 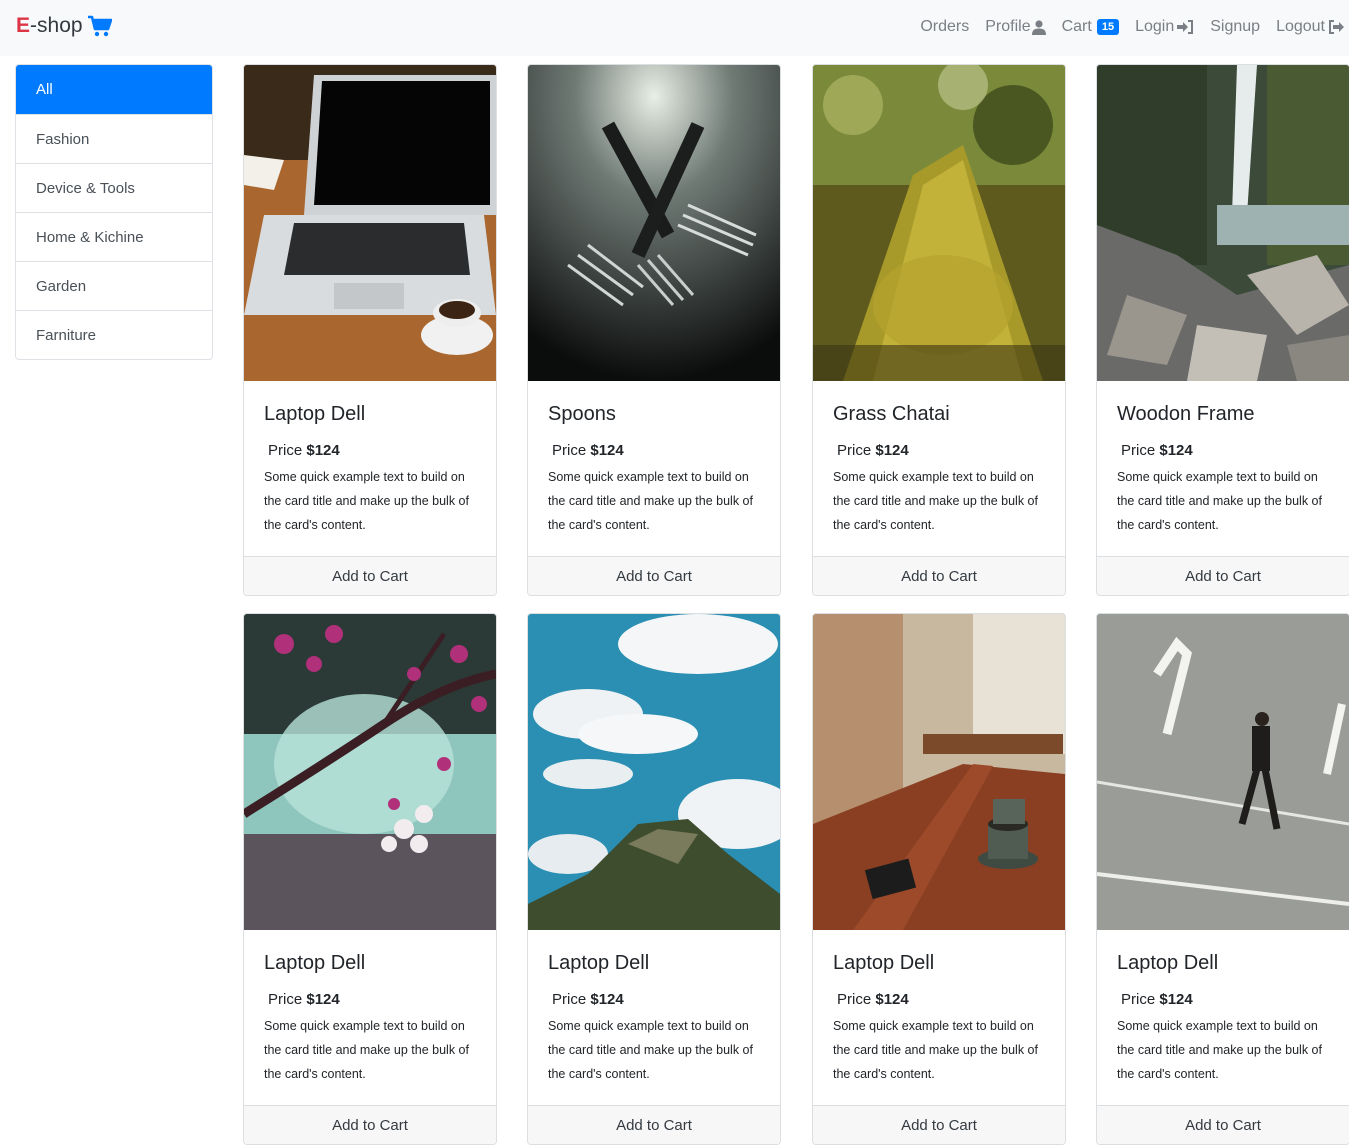 I want to click on category-furniture: Farniture, so click(x=114, y=334).